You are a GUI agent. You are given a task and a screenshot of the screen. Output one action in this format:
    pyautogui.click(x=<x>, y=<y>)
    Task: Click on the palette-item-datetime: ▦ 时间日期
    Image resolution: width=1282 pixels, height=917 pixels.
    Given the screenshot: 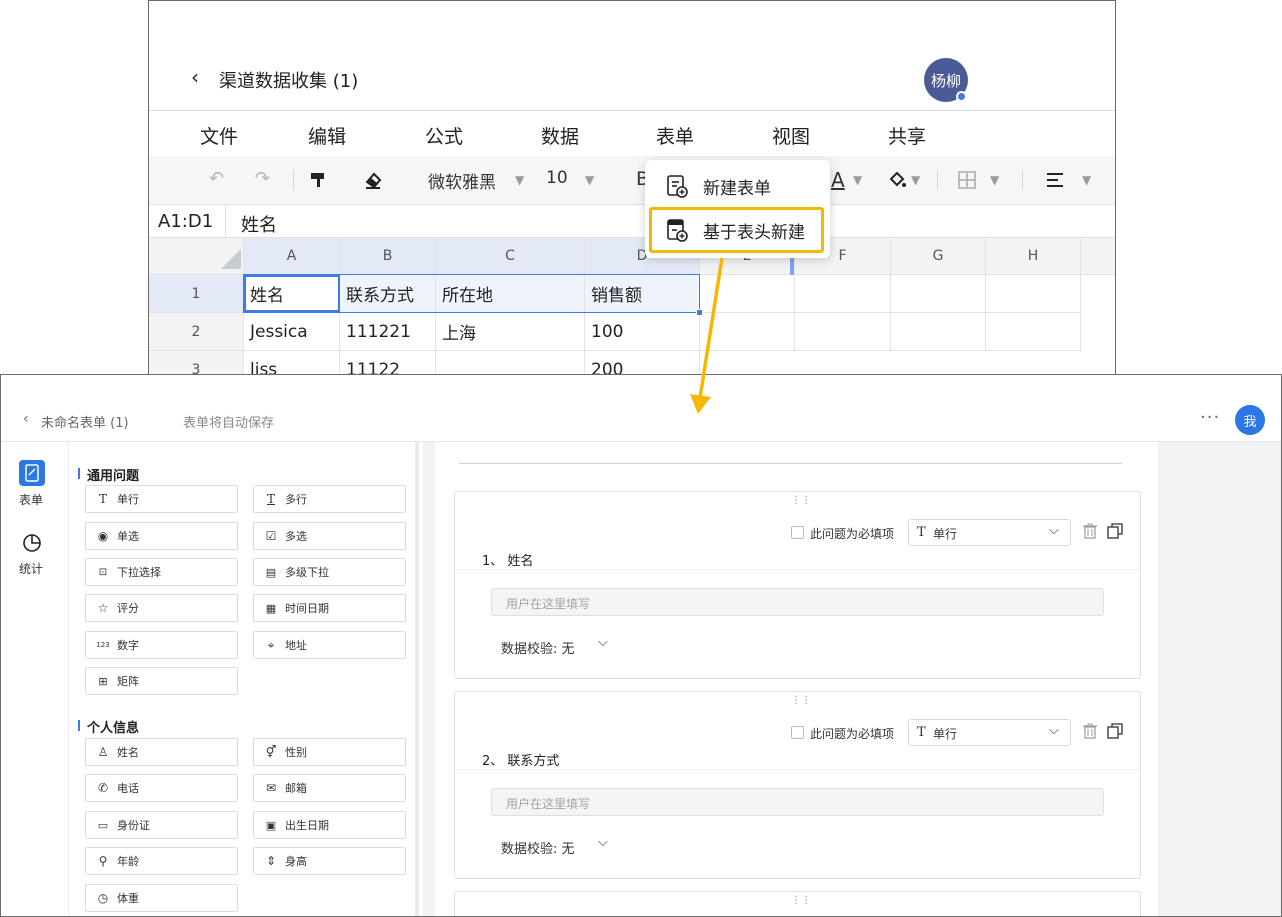 What is the action you would take?
    pyautogui.click(x=329, y=608)
    